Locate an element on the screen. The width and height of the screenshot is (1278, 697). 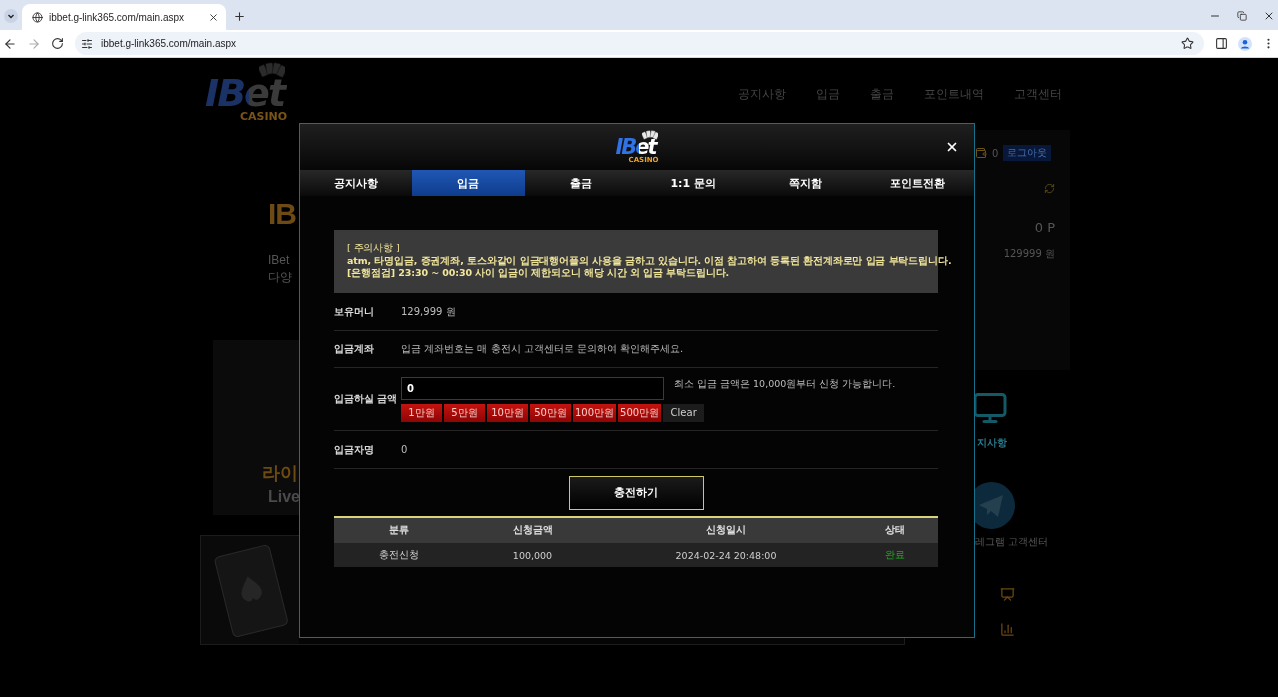
field-label: 입금하실 금액 is located at coordinates (366, 399).